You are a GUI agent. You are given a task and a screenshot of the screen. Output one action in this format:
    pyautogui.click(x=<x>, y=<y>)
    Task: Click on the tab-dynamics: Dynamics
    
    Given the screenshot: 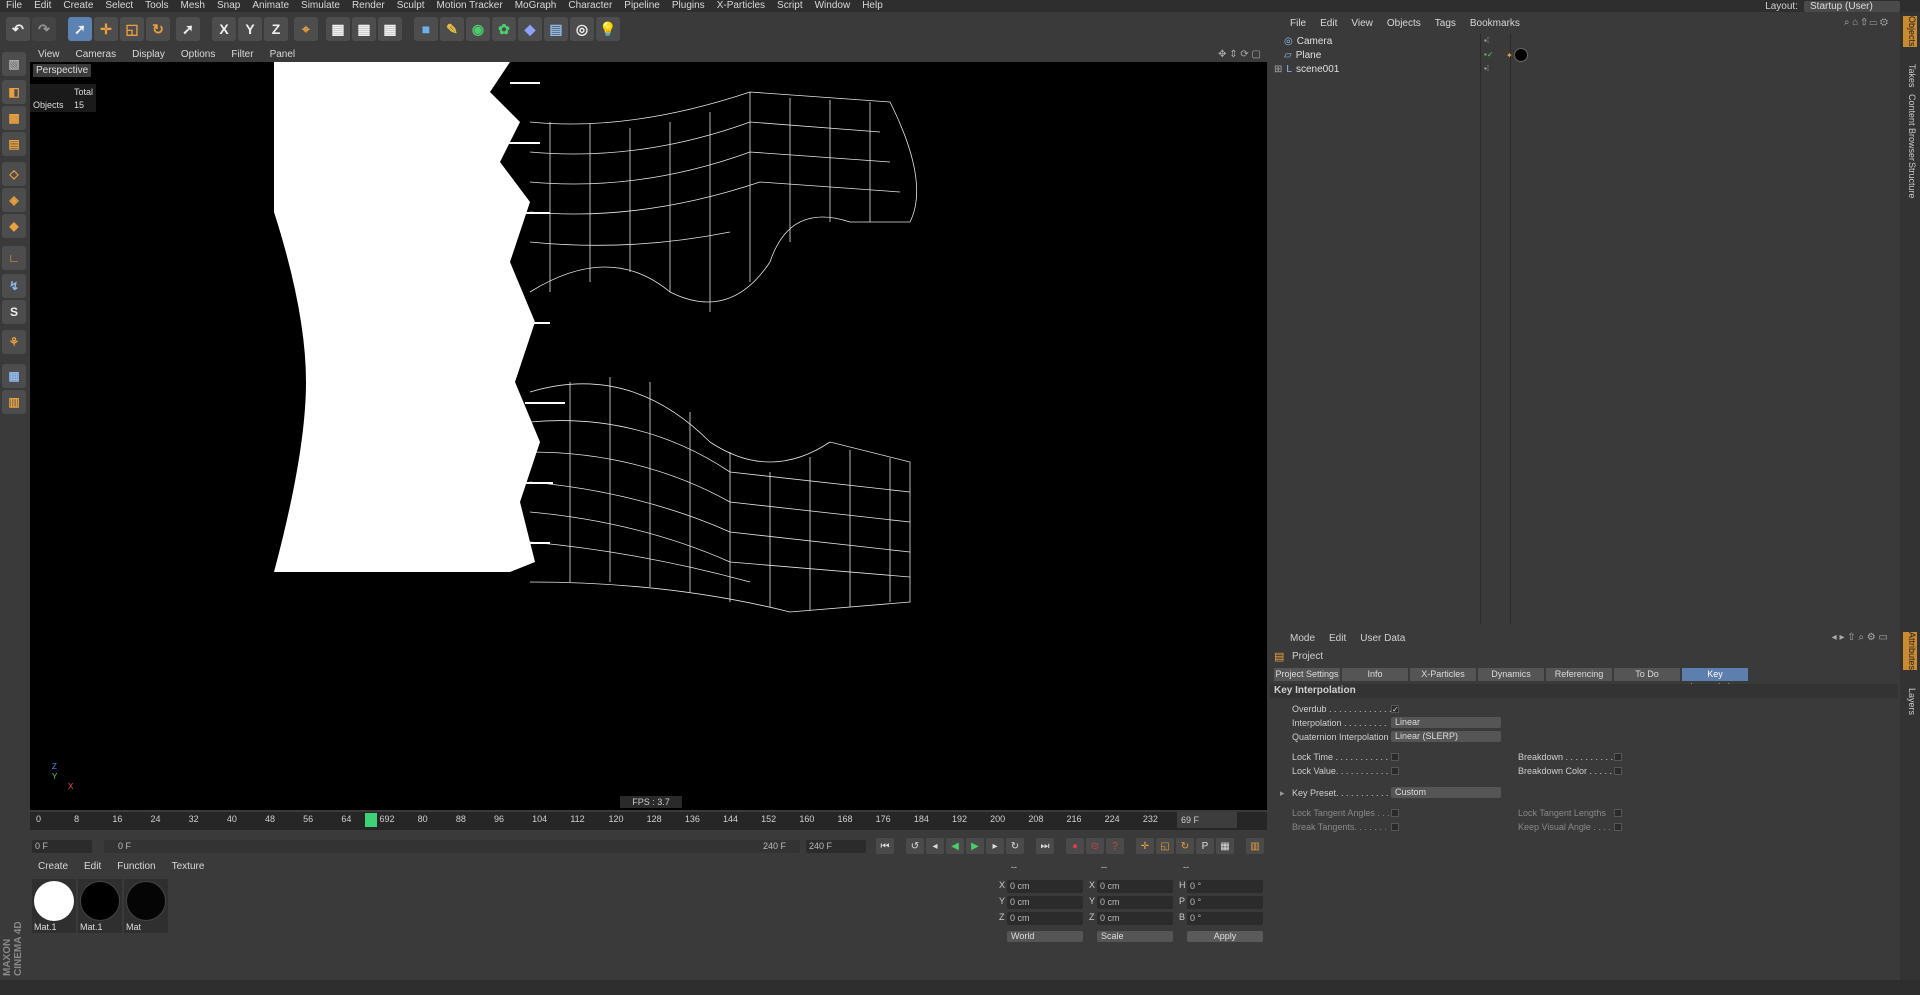 What is the action you would take?
    pyautogui.click(x=1511, y=674)
    